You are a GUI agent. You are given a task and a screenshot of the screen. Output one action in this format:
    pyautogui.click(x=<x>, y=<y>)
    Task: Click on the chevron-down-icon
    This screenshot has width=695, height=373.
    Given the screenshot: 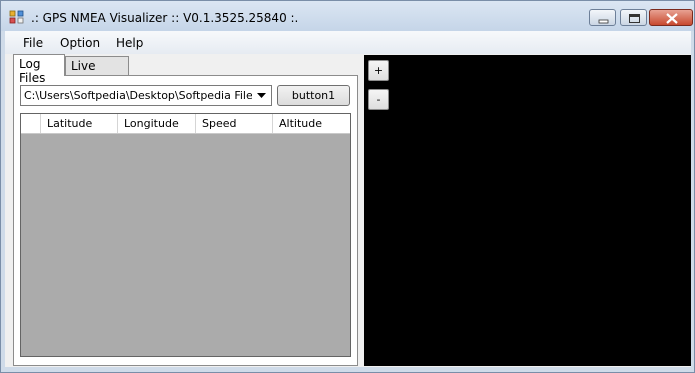 What is the action you would take?
    pyautogui.click(x=261, y=95)
    